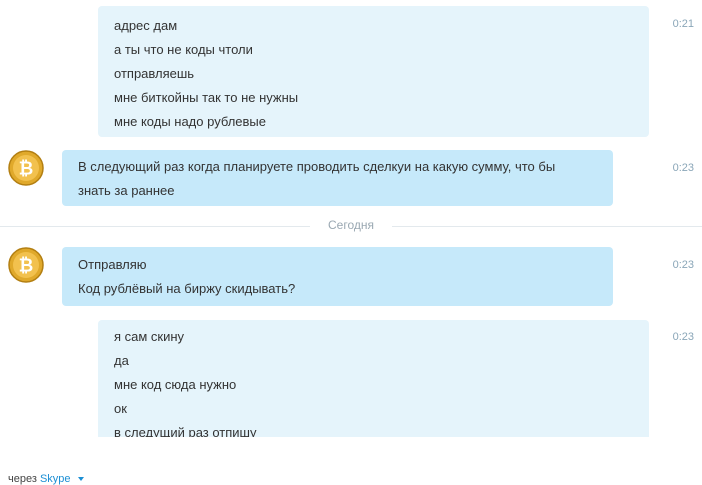 This screenshot has width=702, height=485. What do you see at coordinates (121, 360) in the screenshot?
I see `message-line: да` at bounding box center [121, 360].